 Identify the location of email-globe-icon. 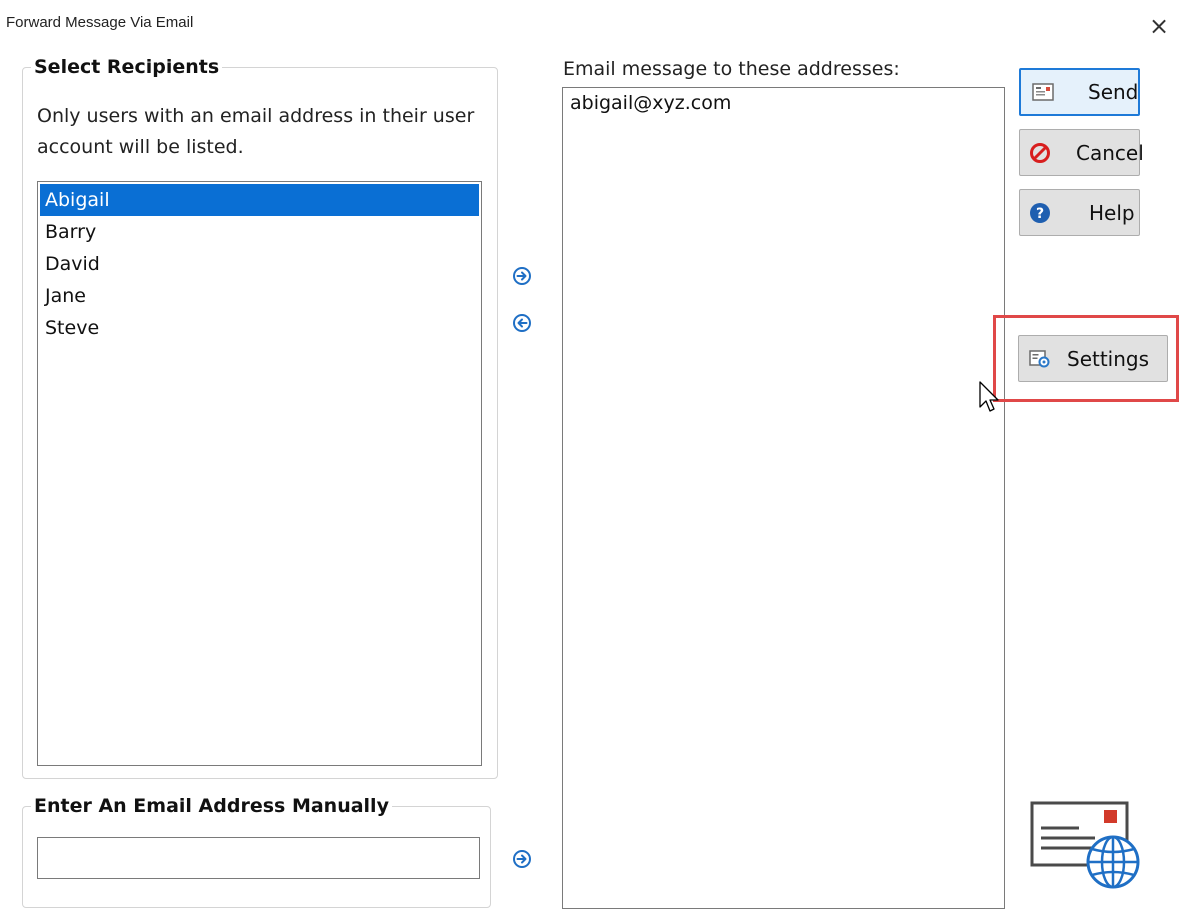
(1085, 845).